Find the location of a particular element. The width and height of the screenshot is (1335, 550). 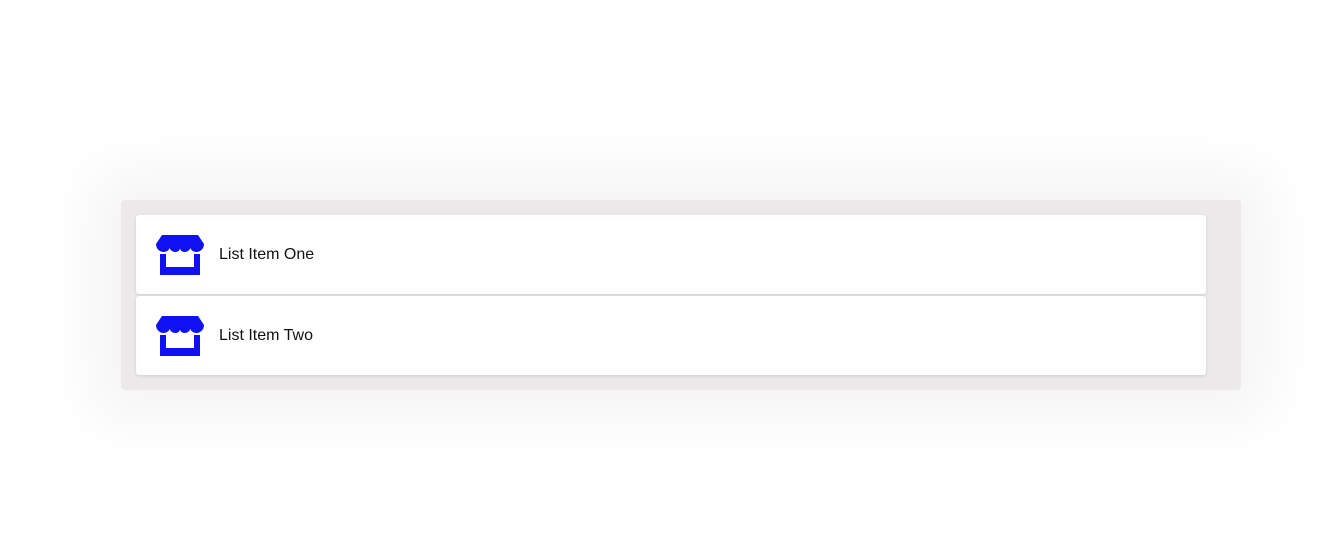

list-item-two: List Item Two is located at coordinates (671, 335).